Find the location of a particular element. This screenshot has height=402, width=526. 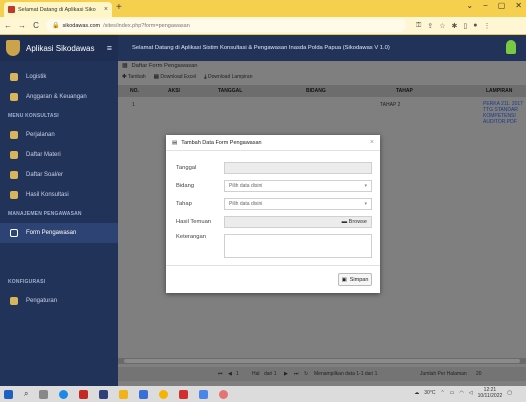

volume-icon: ◁ is located at coordinates (471, 393).